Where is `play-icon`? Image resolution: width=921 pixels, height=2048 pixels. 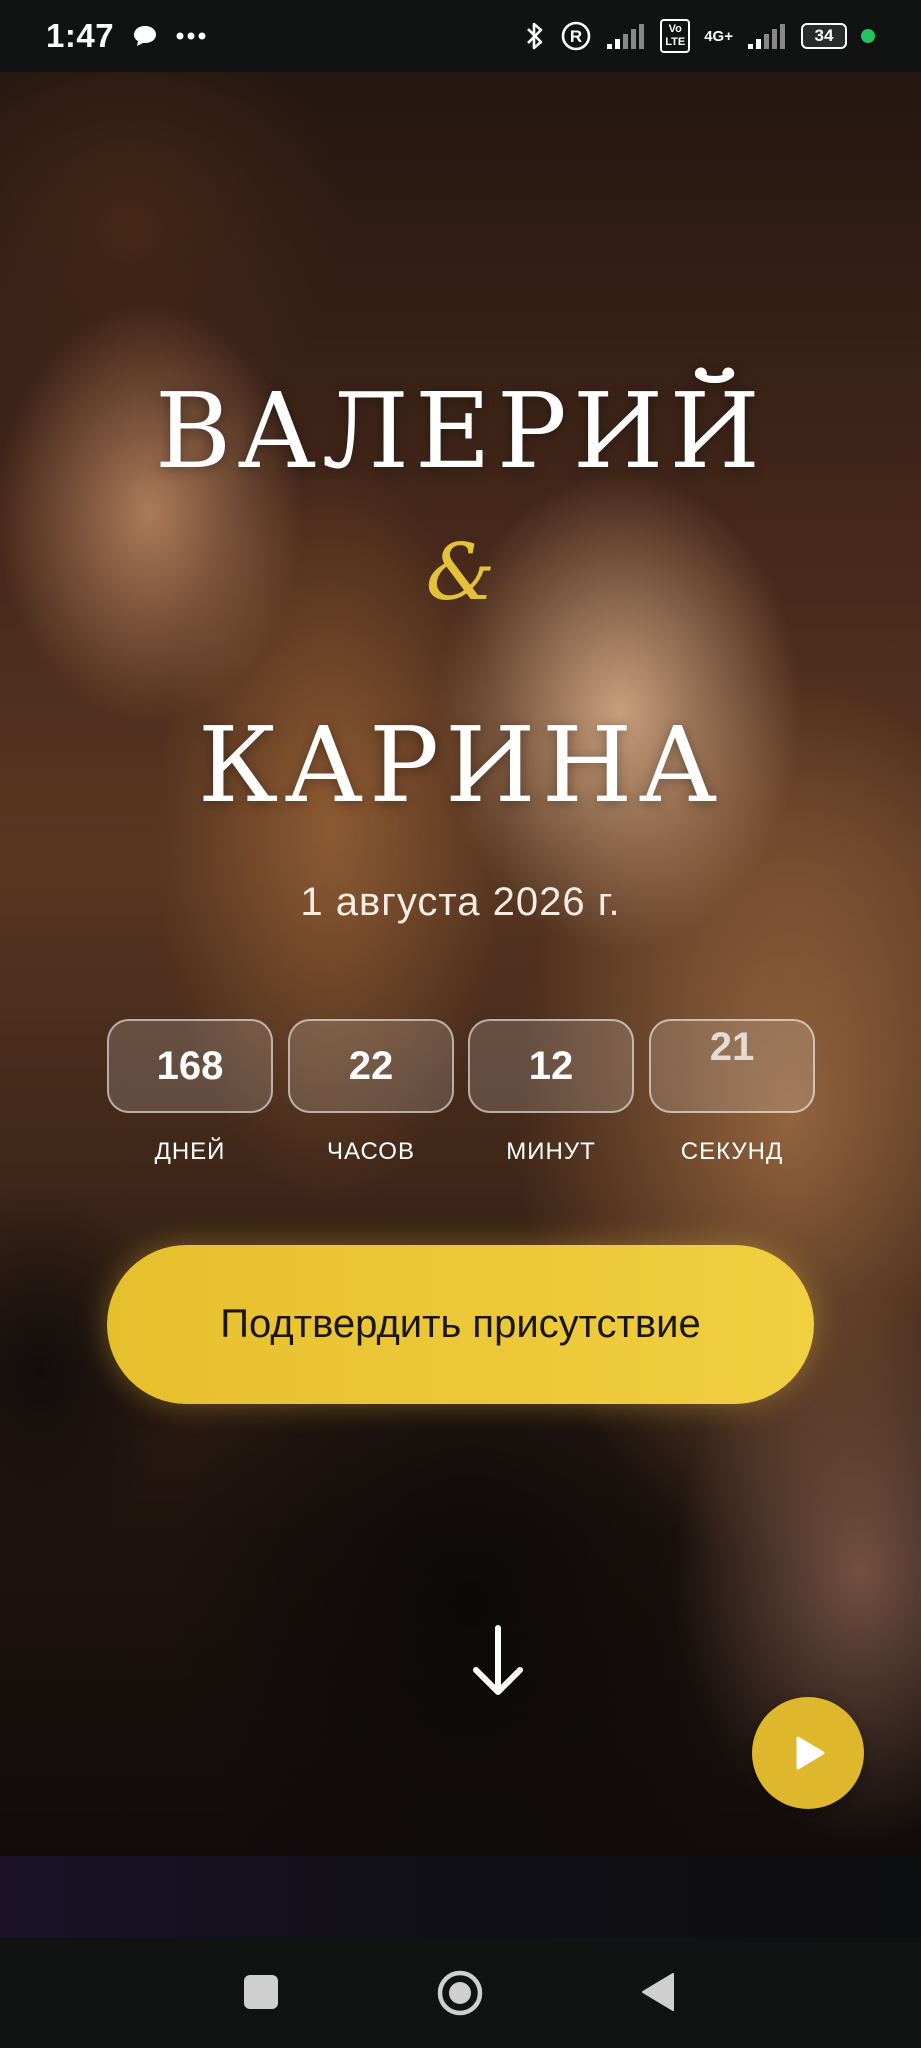
play-icon is located at coordinates (810, 1753).